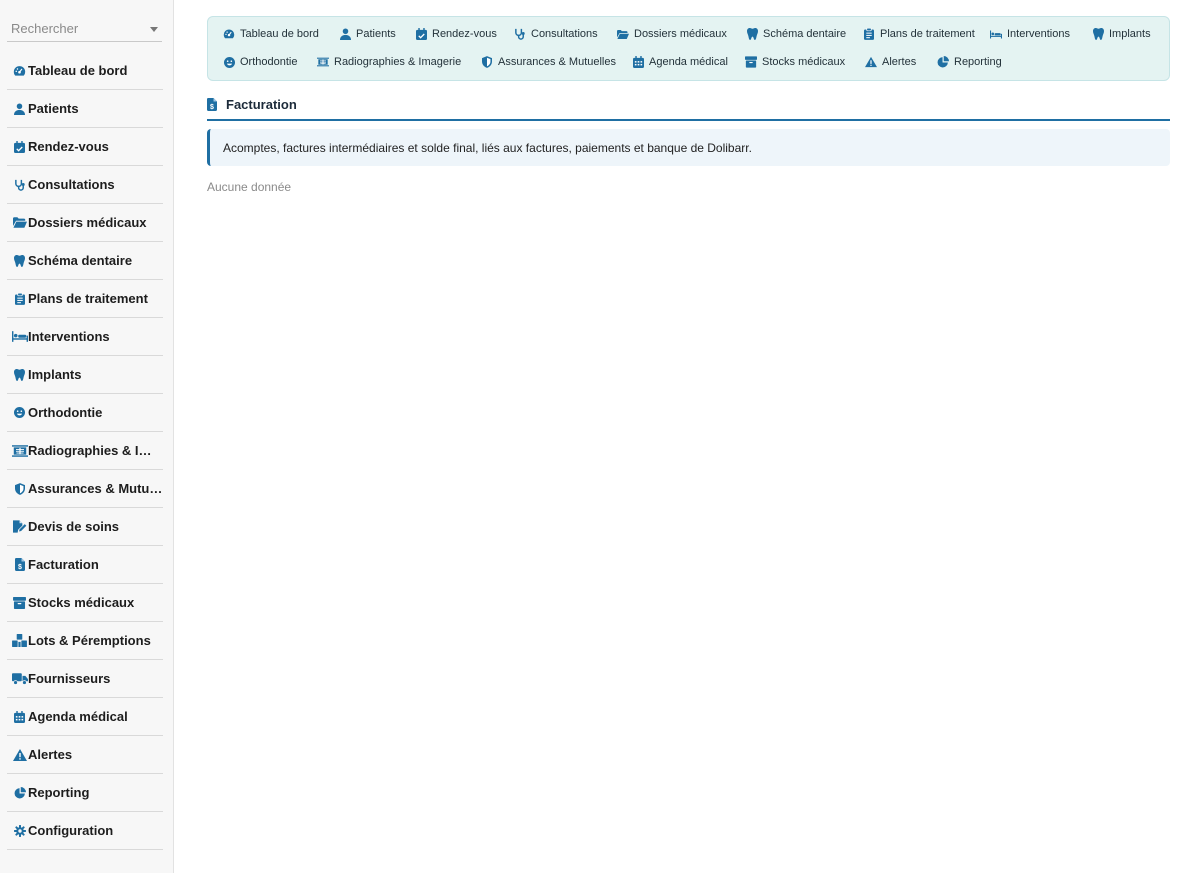 The image size is (1200, 873). Describe the element at coordinates (869, 34) in the screenshot. I see `clipboard-icon` at that location.